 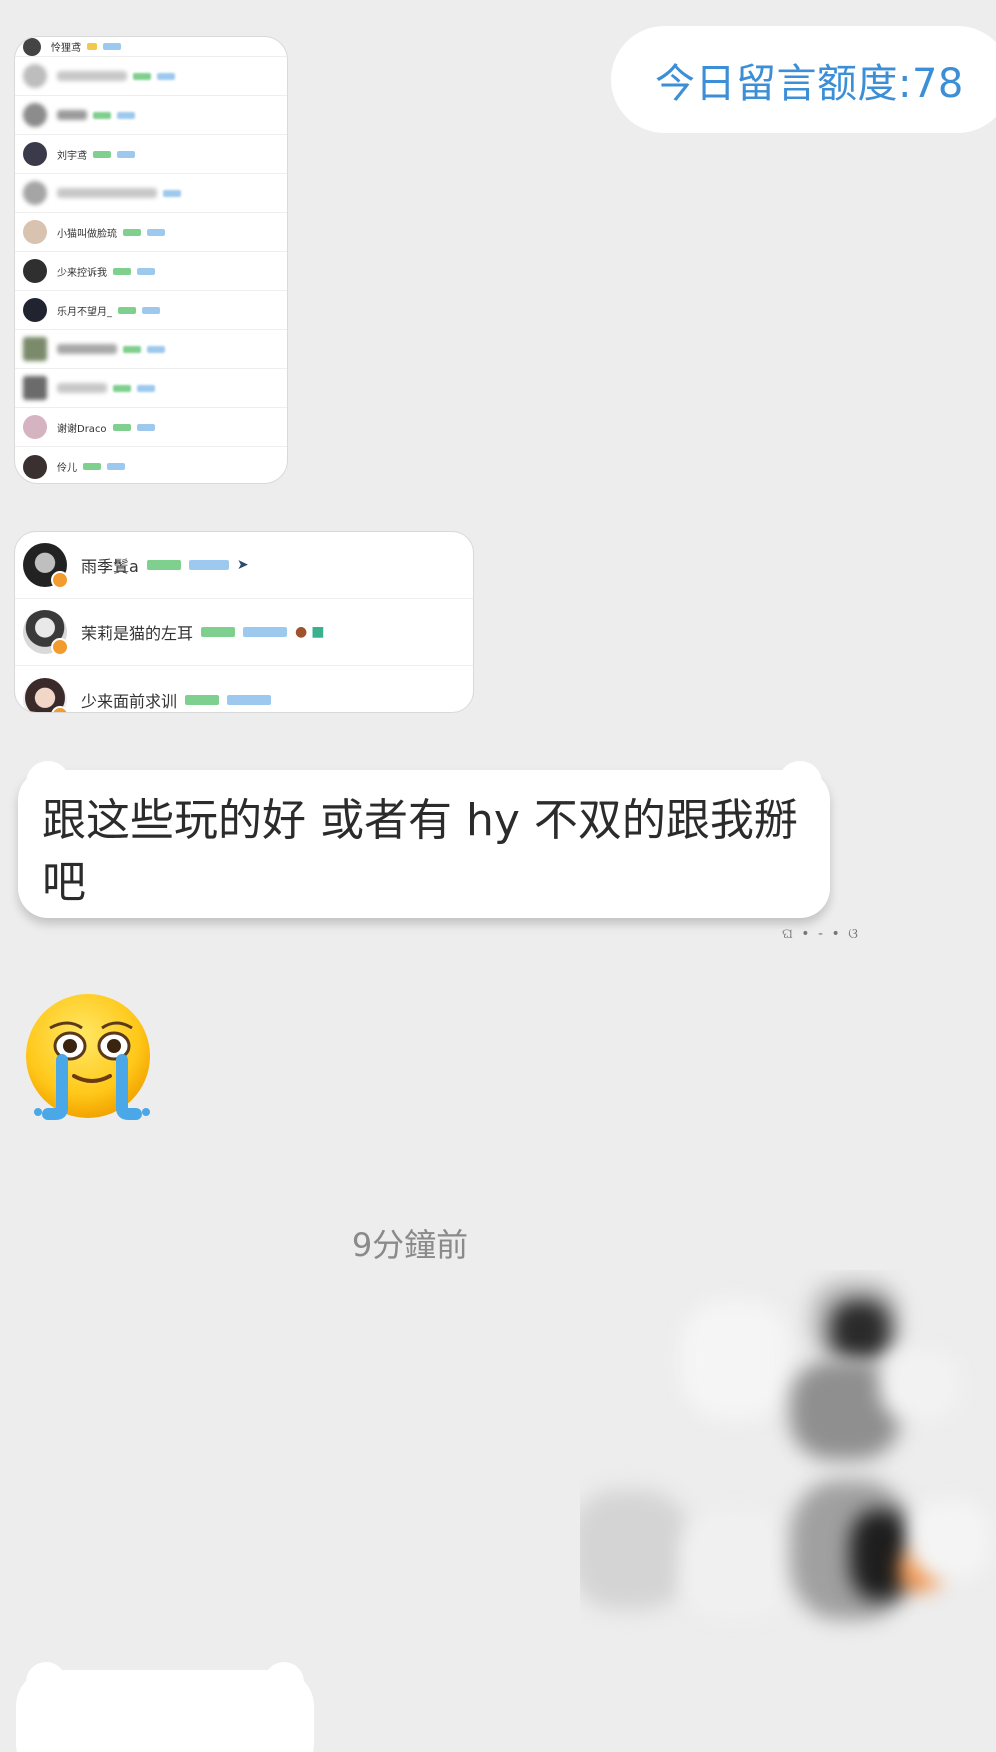 I want to click on member-name: 怜狸鸢, so click(x=66, y=48).